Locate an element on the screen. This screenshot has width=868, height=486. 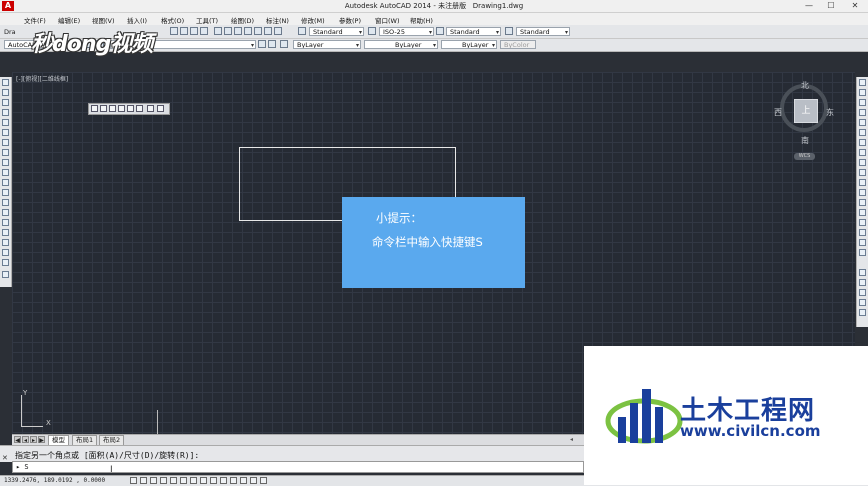
dim-style-select: ISO-25 ▾ is located at coordinates (406, 31).